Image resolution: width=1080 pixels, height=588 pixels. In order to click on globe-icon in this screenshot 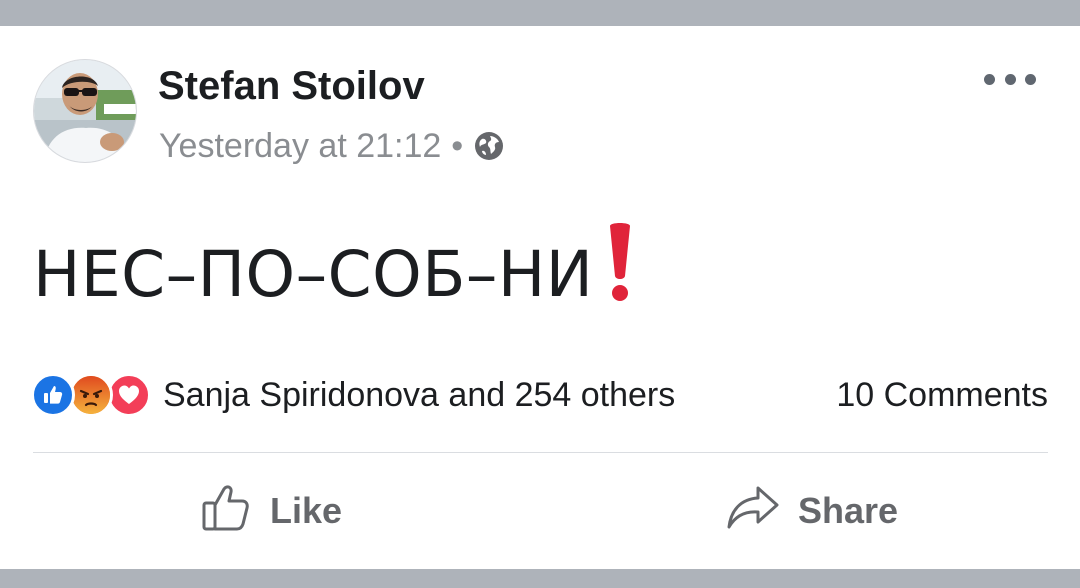, I will do `click(489, 146)`.